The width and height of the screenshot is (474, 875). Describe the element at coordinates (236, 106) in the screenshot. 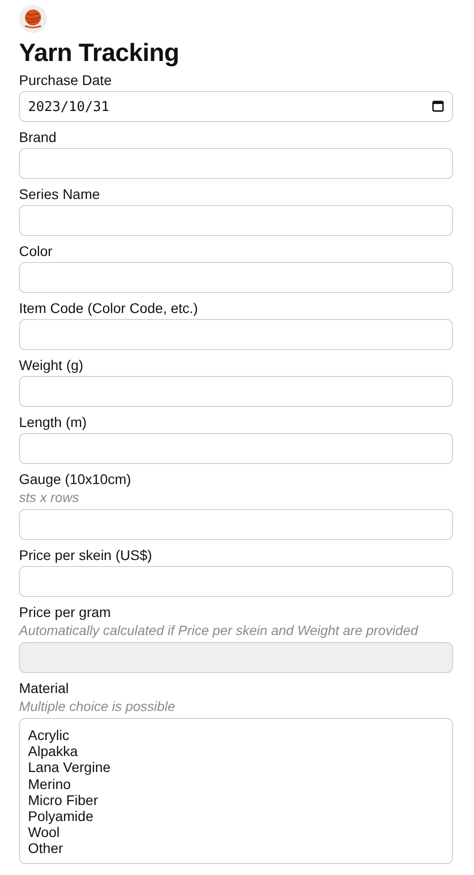

I see `date-field: 2023/10/31` at that location.